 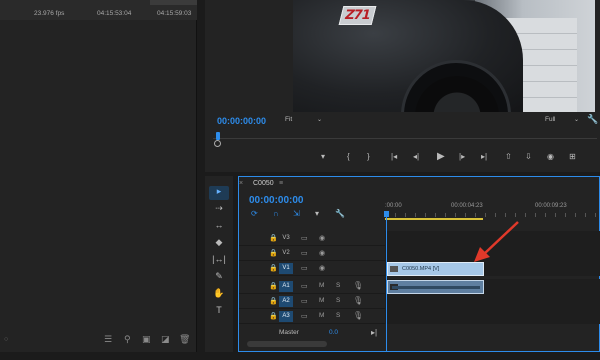 What do you see at coordinates (551, 206) in the screenshot?
I see `ruler-label: 00:00:09:23` at bounding box center [551, 206].